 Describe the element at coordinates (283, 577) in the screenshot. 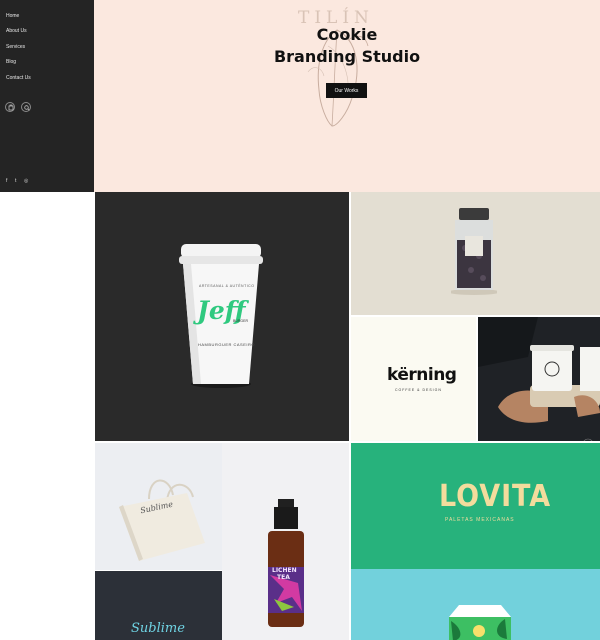

I see `lichen-label-line2: TEA` at that location.